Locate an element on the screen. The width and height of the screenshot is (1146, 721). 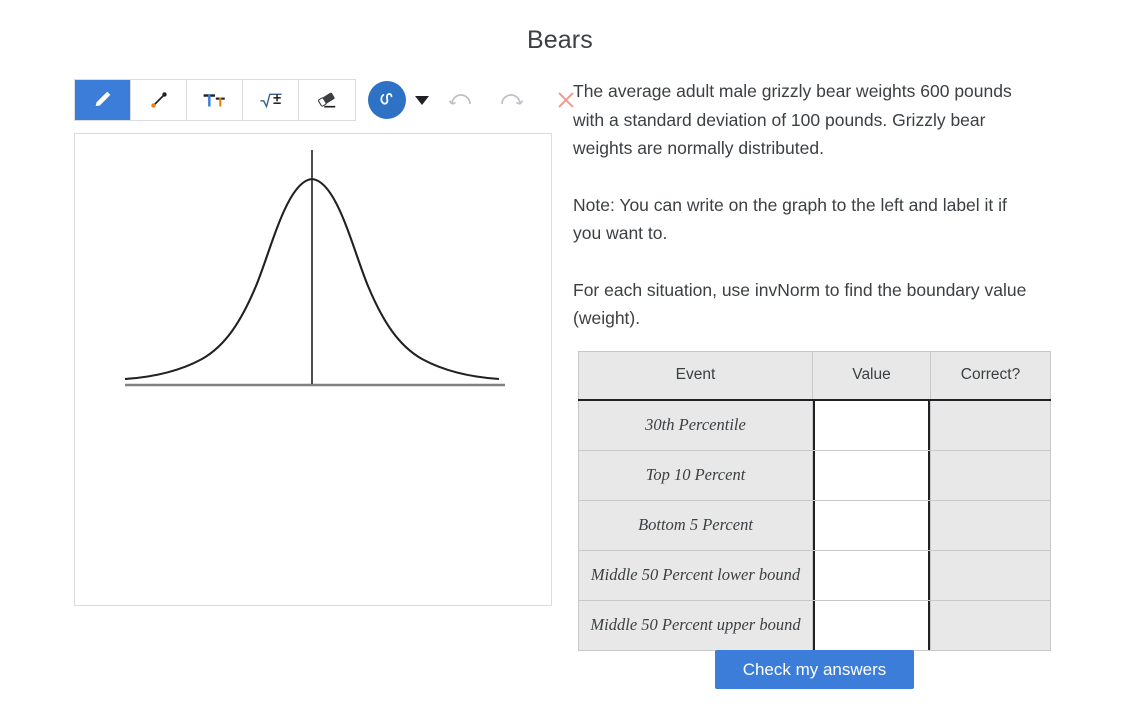
tool-group is located at coordinates (215, 100).